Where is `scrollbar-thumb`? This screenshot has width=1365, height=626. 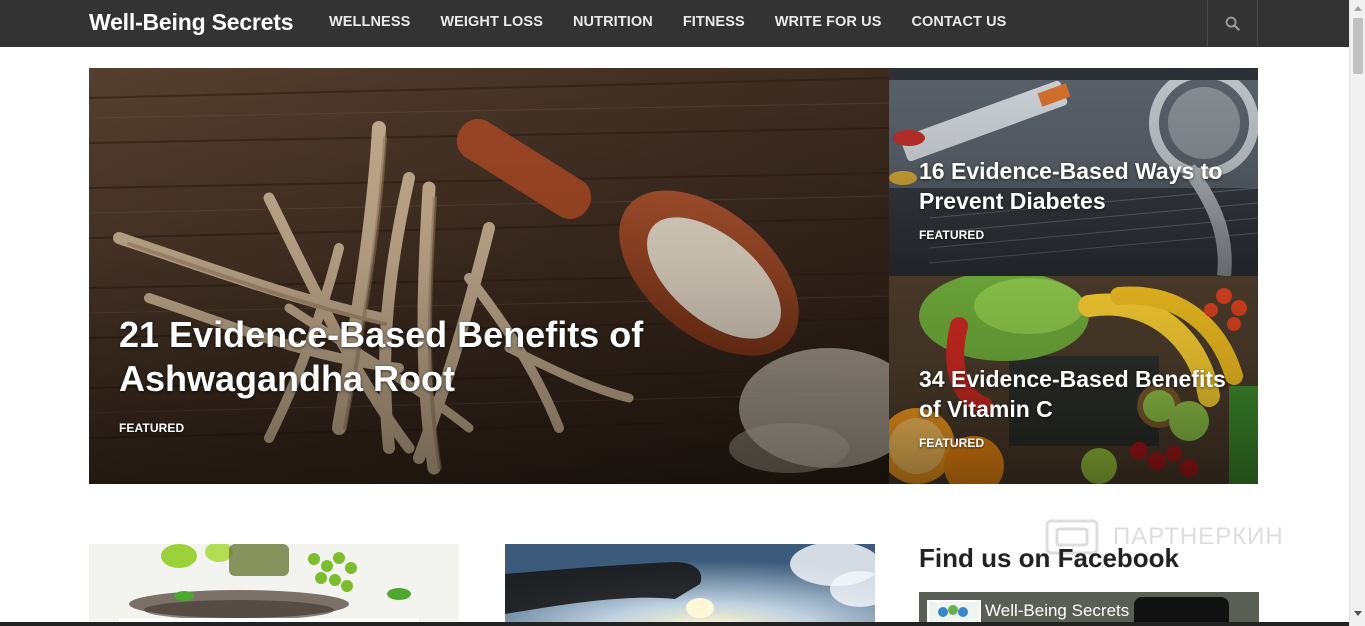 scrollbar-thumb is located at coordinates (1358, 46).